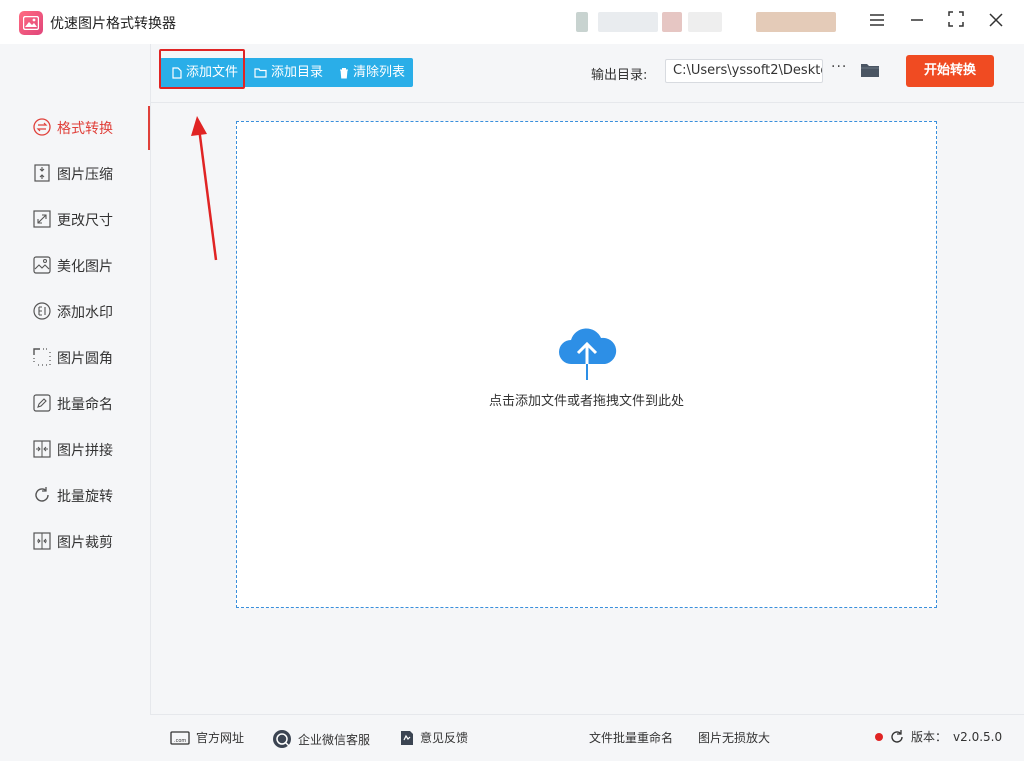 The image size is (1024, 761). Describe the element at coordinates (334, 739) in the screenshot. I see `wechat-service-label: 企业微信客服` at that location.